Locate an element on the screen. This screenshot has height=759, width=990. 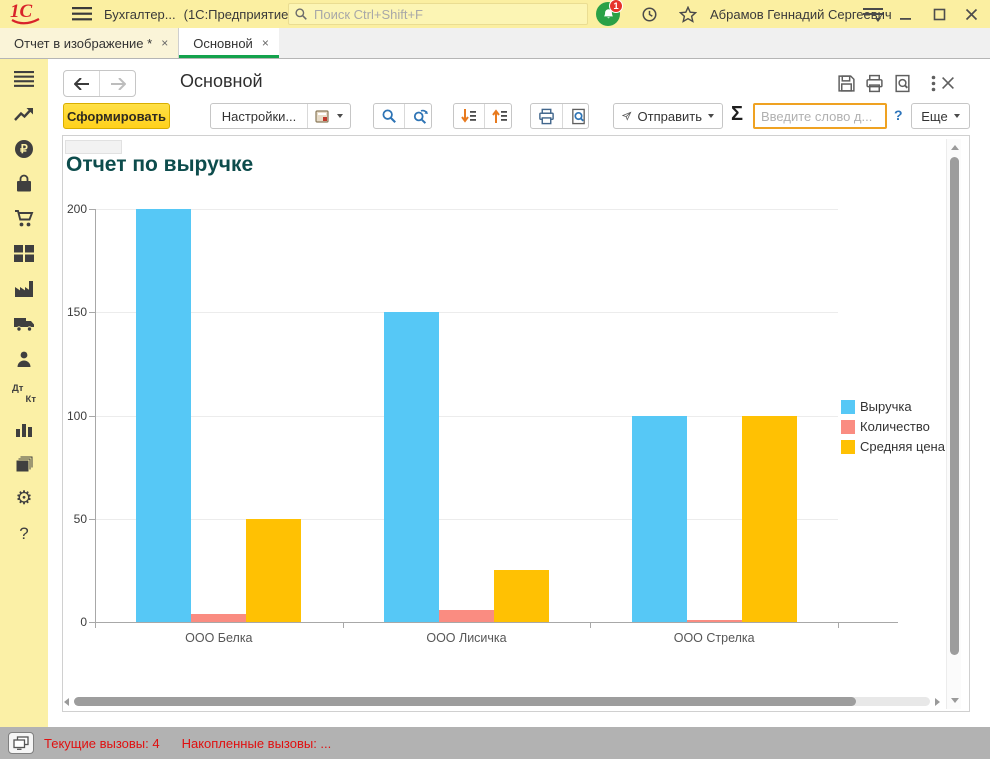
scroll-right-icon is located at coordinates (937, 702).